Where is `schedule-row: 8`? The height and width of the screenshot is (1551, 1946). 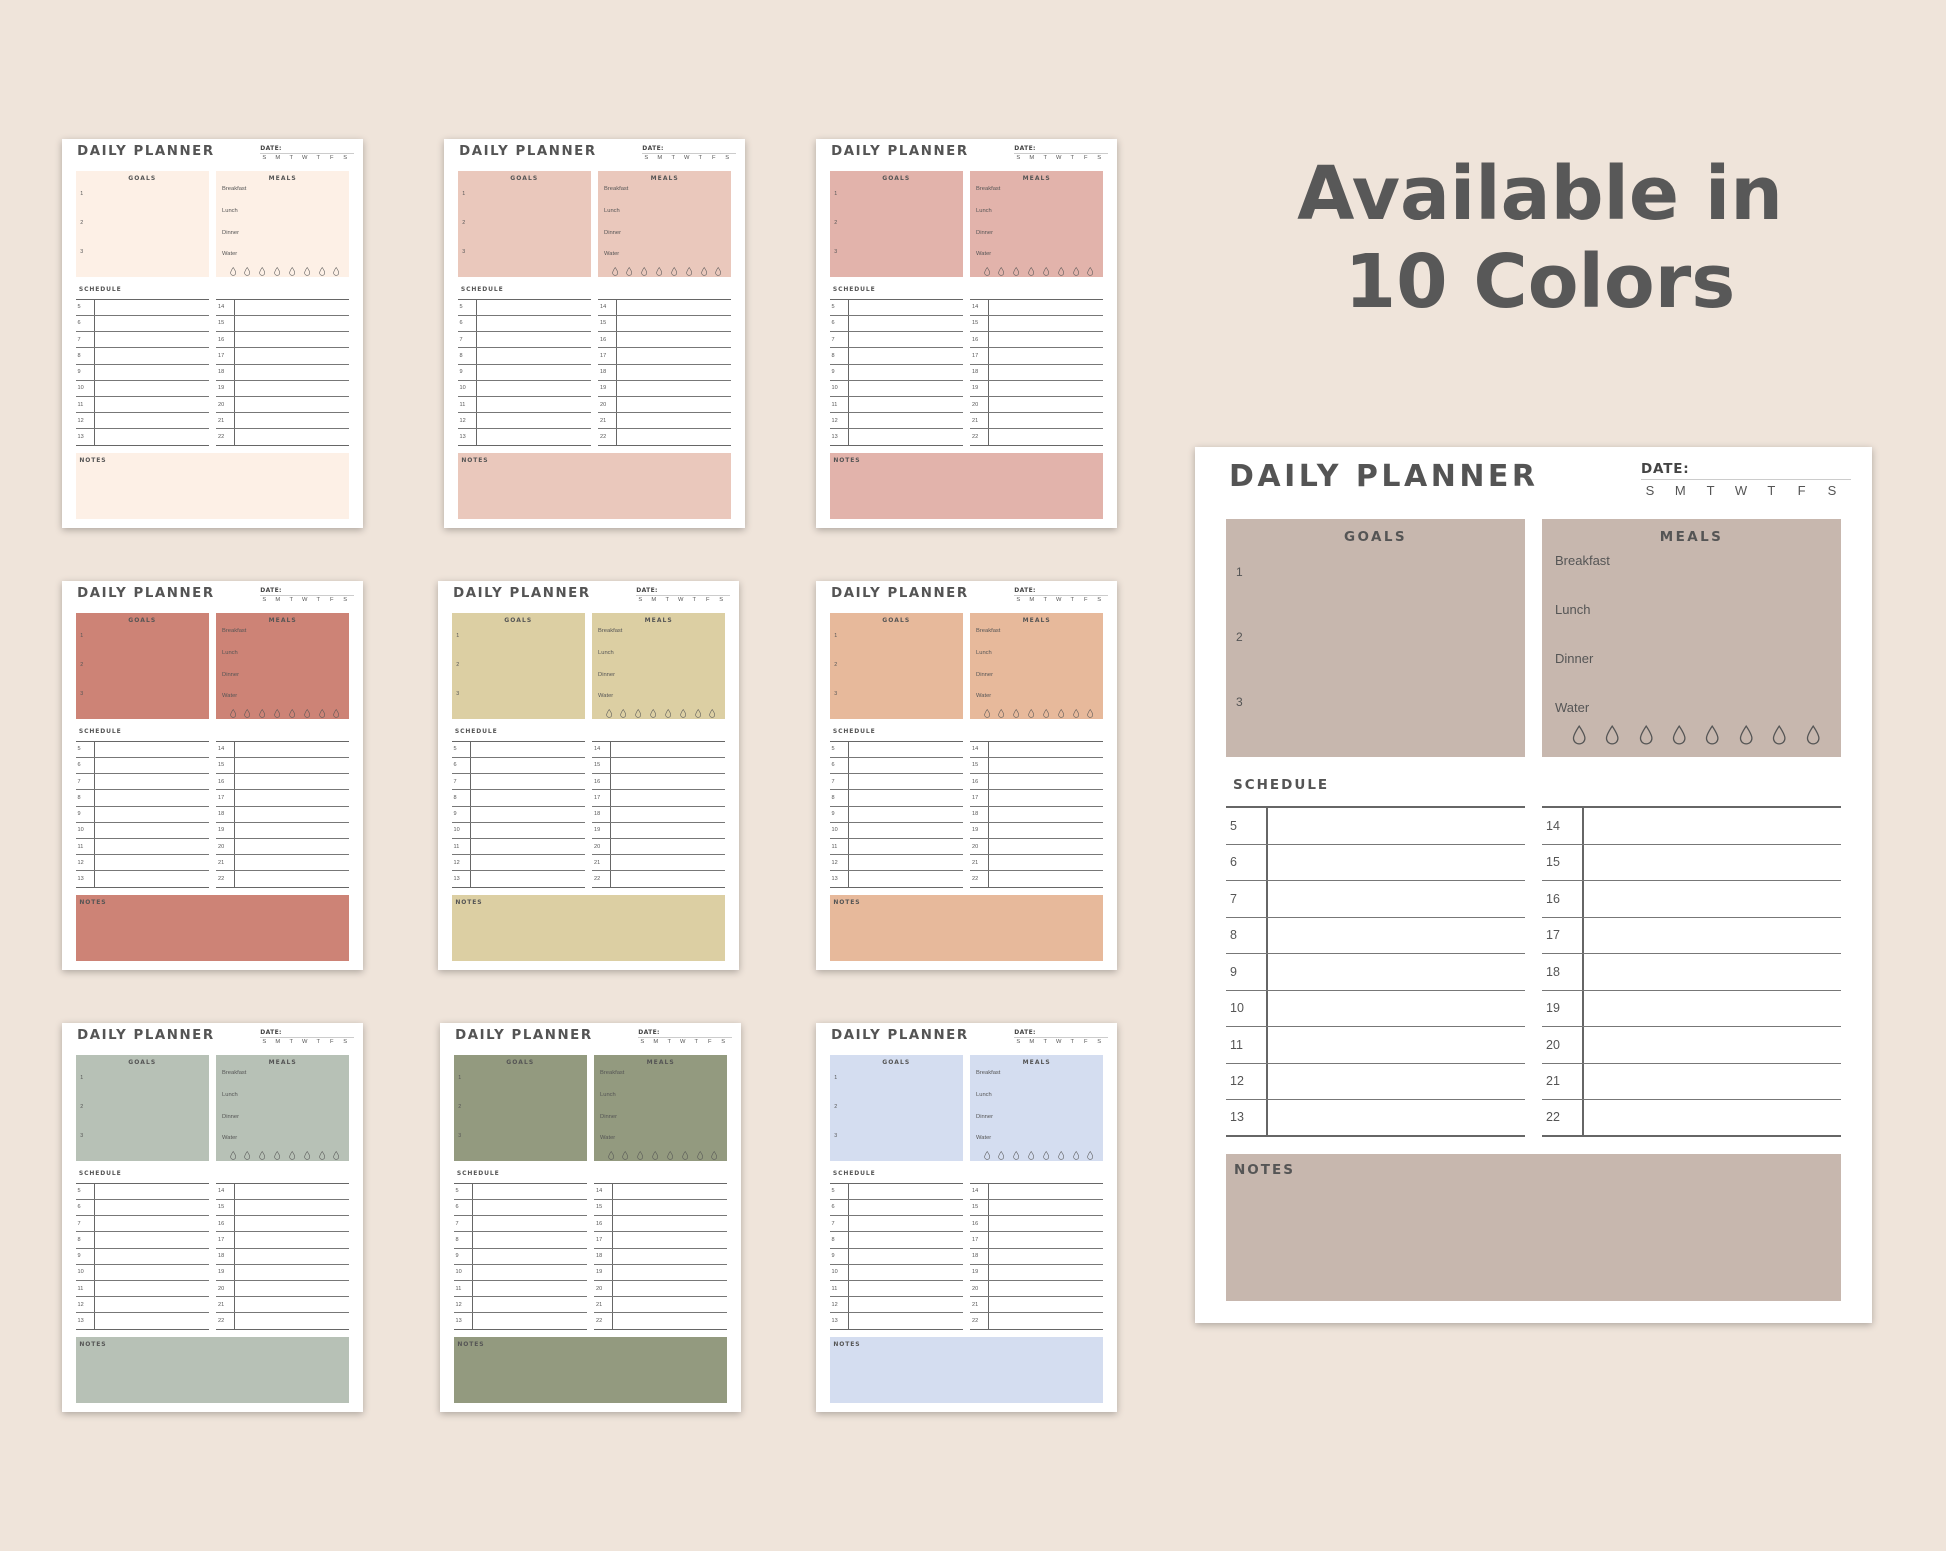 schedule-row: 8 is located at coordinates (1375, 936).